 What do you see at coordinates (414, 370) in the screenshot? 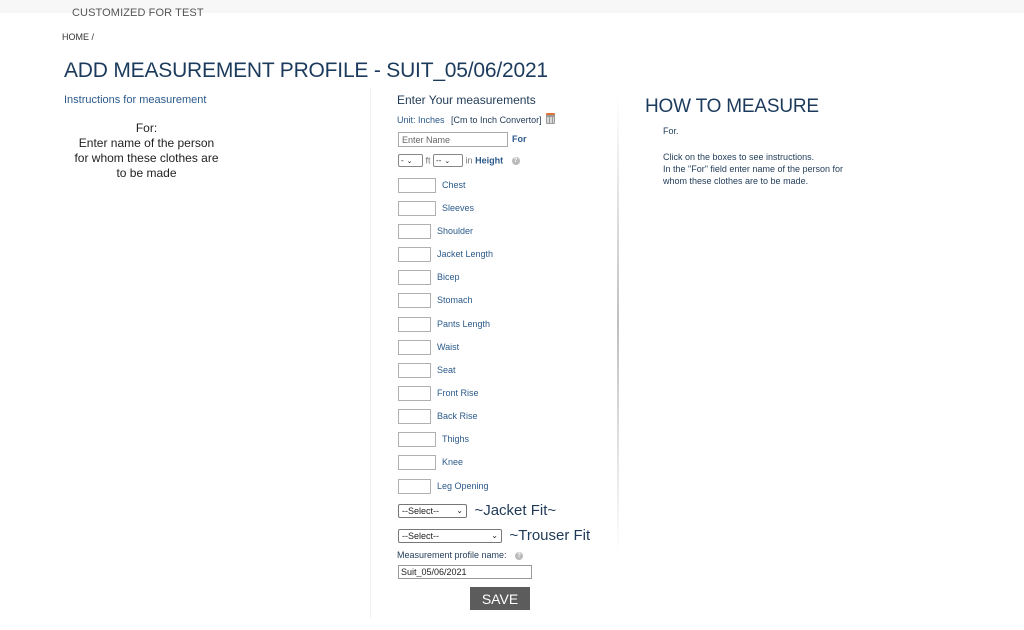
I see `seat-input` at bounding box center [414, 370].